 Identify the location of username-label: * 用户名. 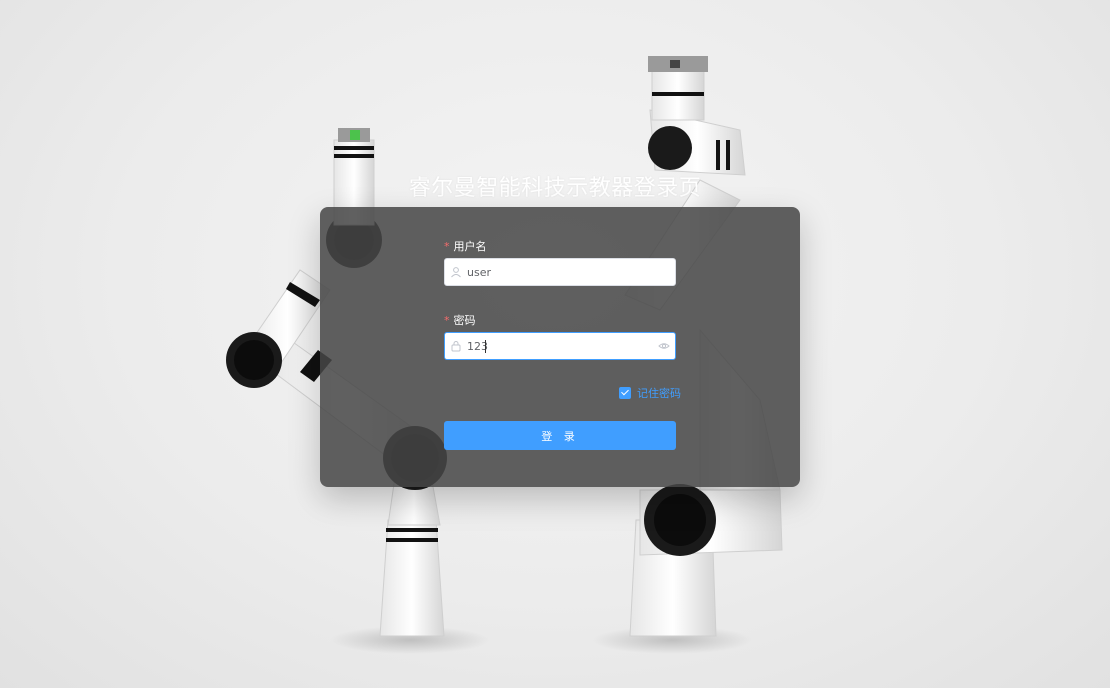
(465, 246).